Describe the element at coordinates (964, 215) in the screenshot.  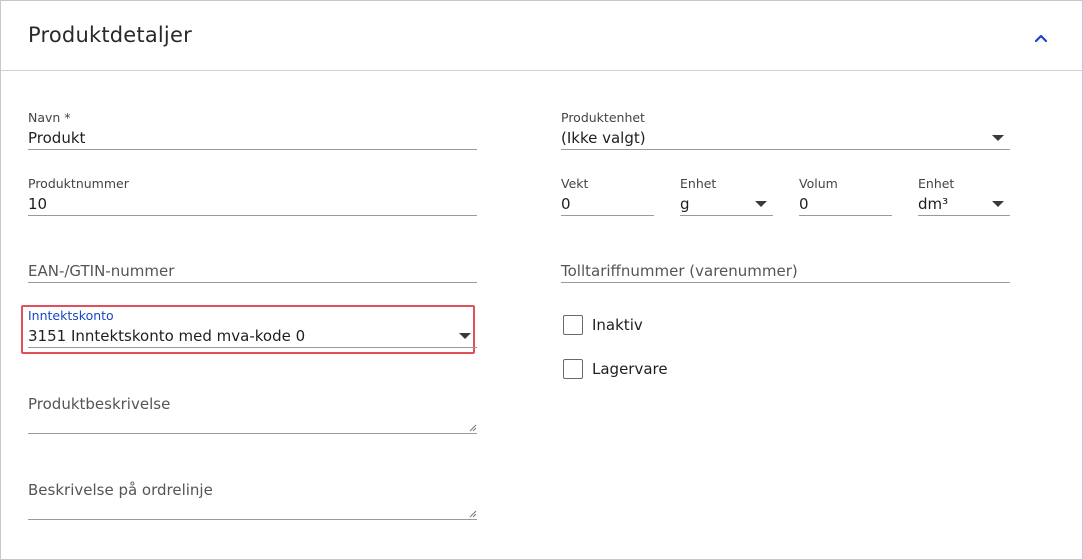
I see `volum-enhet-underline` at that location.